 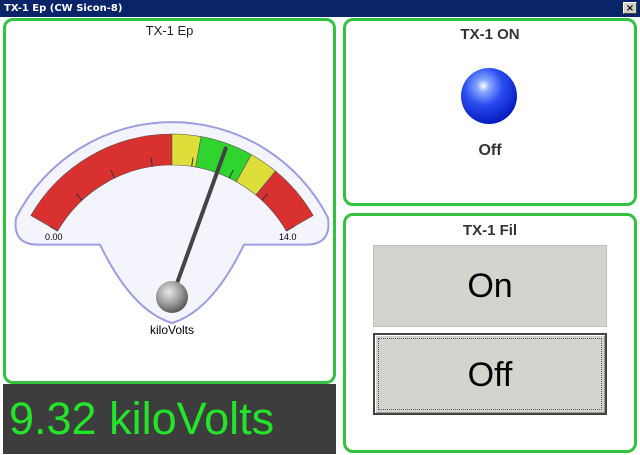 I want to click on indicator-lamp-icon, so click(x=489, y=96).